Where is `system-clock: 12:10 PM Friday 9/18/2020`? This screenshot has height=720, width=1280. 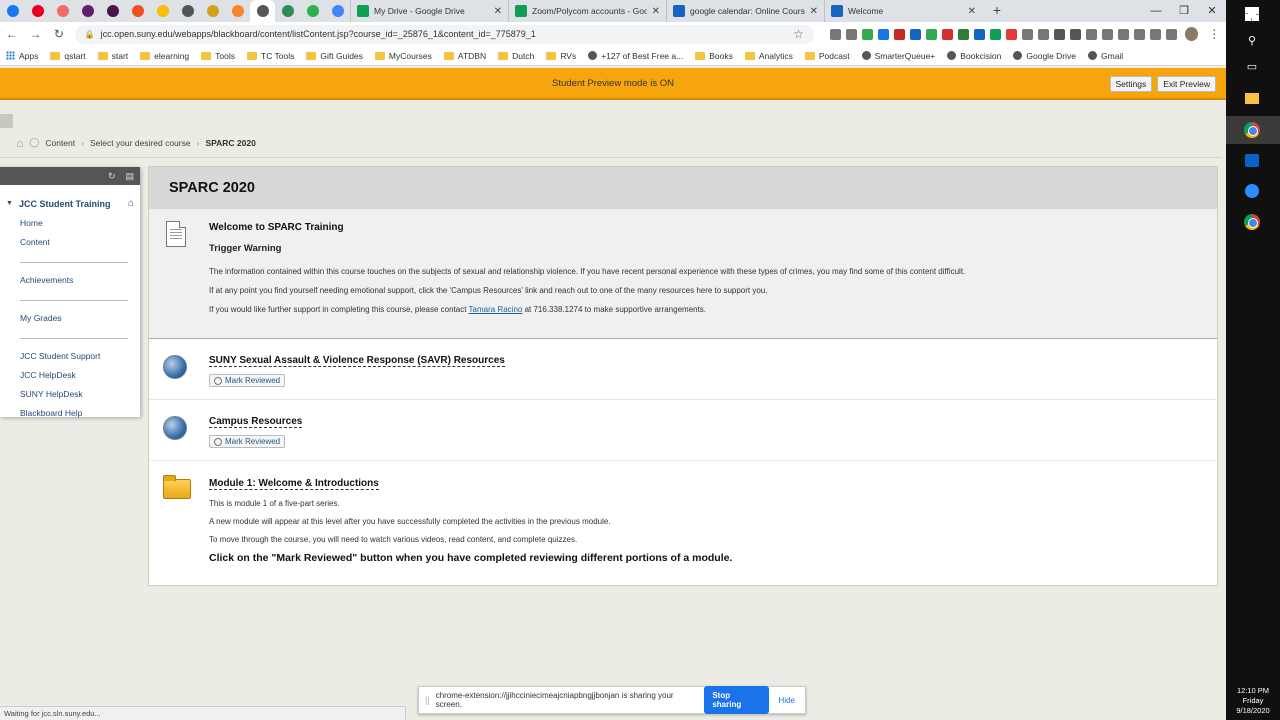
system-clock: 12:10 PM Friday 9/18/2020 is located at coordinates (1253, 701).